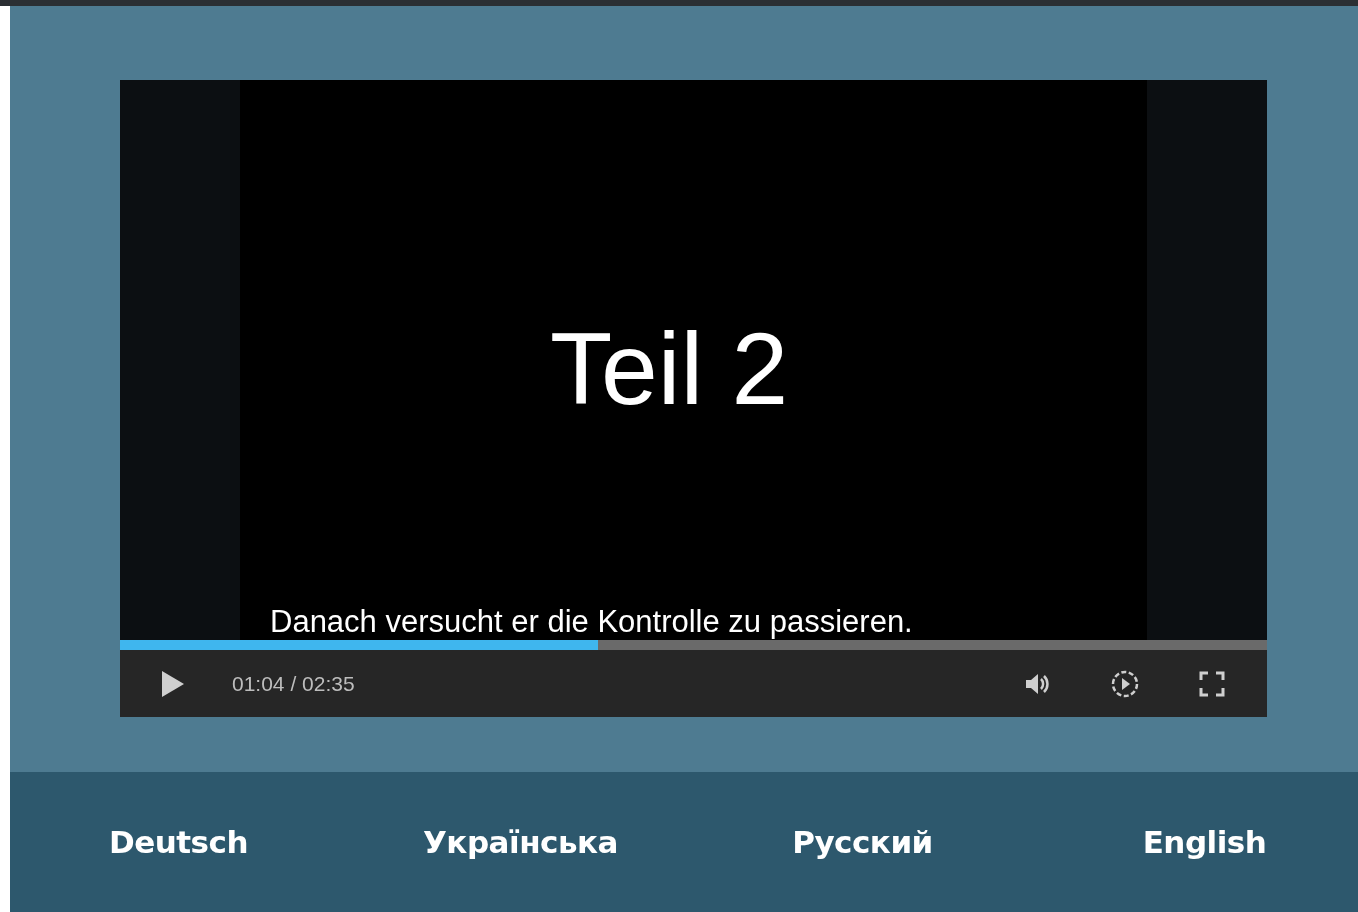 The width and height of the screenshot is (1358, 912). Describe the element at coordinates (293, 683) in the screenshot. I see `time-display: 01:04 / 02:35` at that location.